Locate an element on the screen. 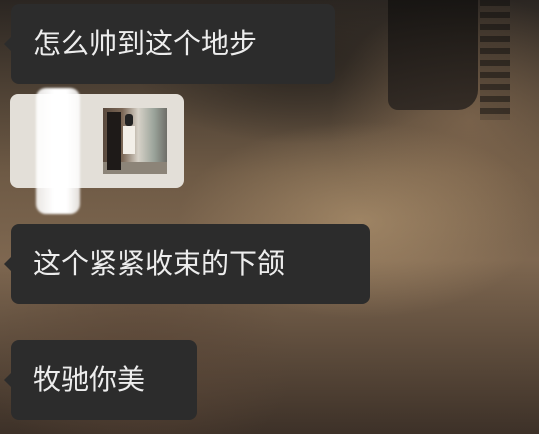  image-thumbnail is located at coordinates (135, 141).